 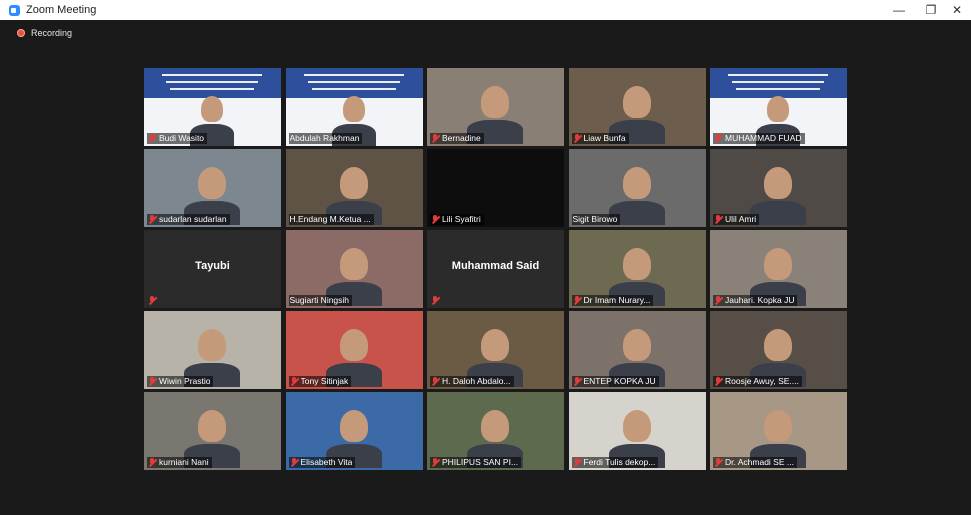 I want to click on participant-name: ENTEP KOPKA JU, so click(x=619, y=381).